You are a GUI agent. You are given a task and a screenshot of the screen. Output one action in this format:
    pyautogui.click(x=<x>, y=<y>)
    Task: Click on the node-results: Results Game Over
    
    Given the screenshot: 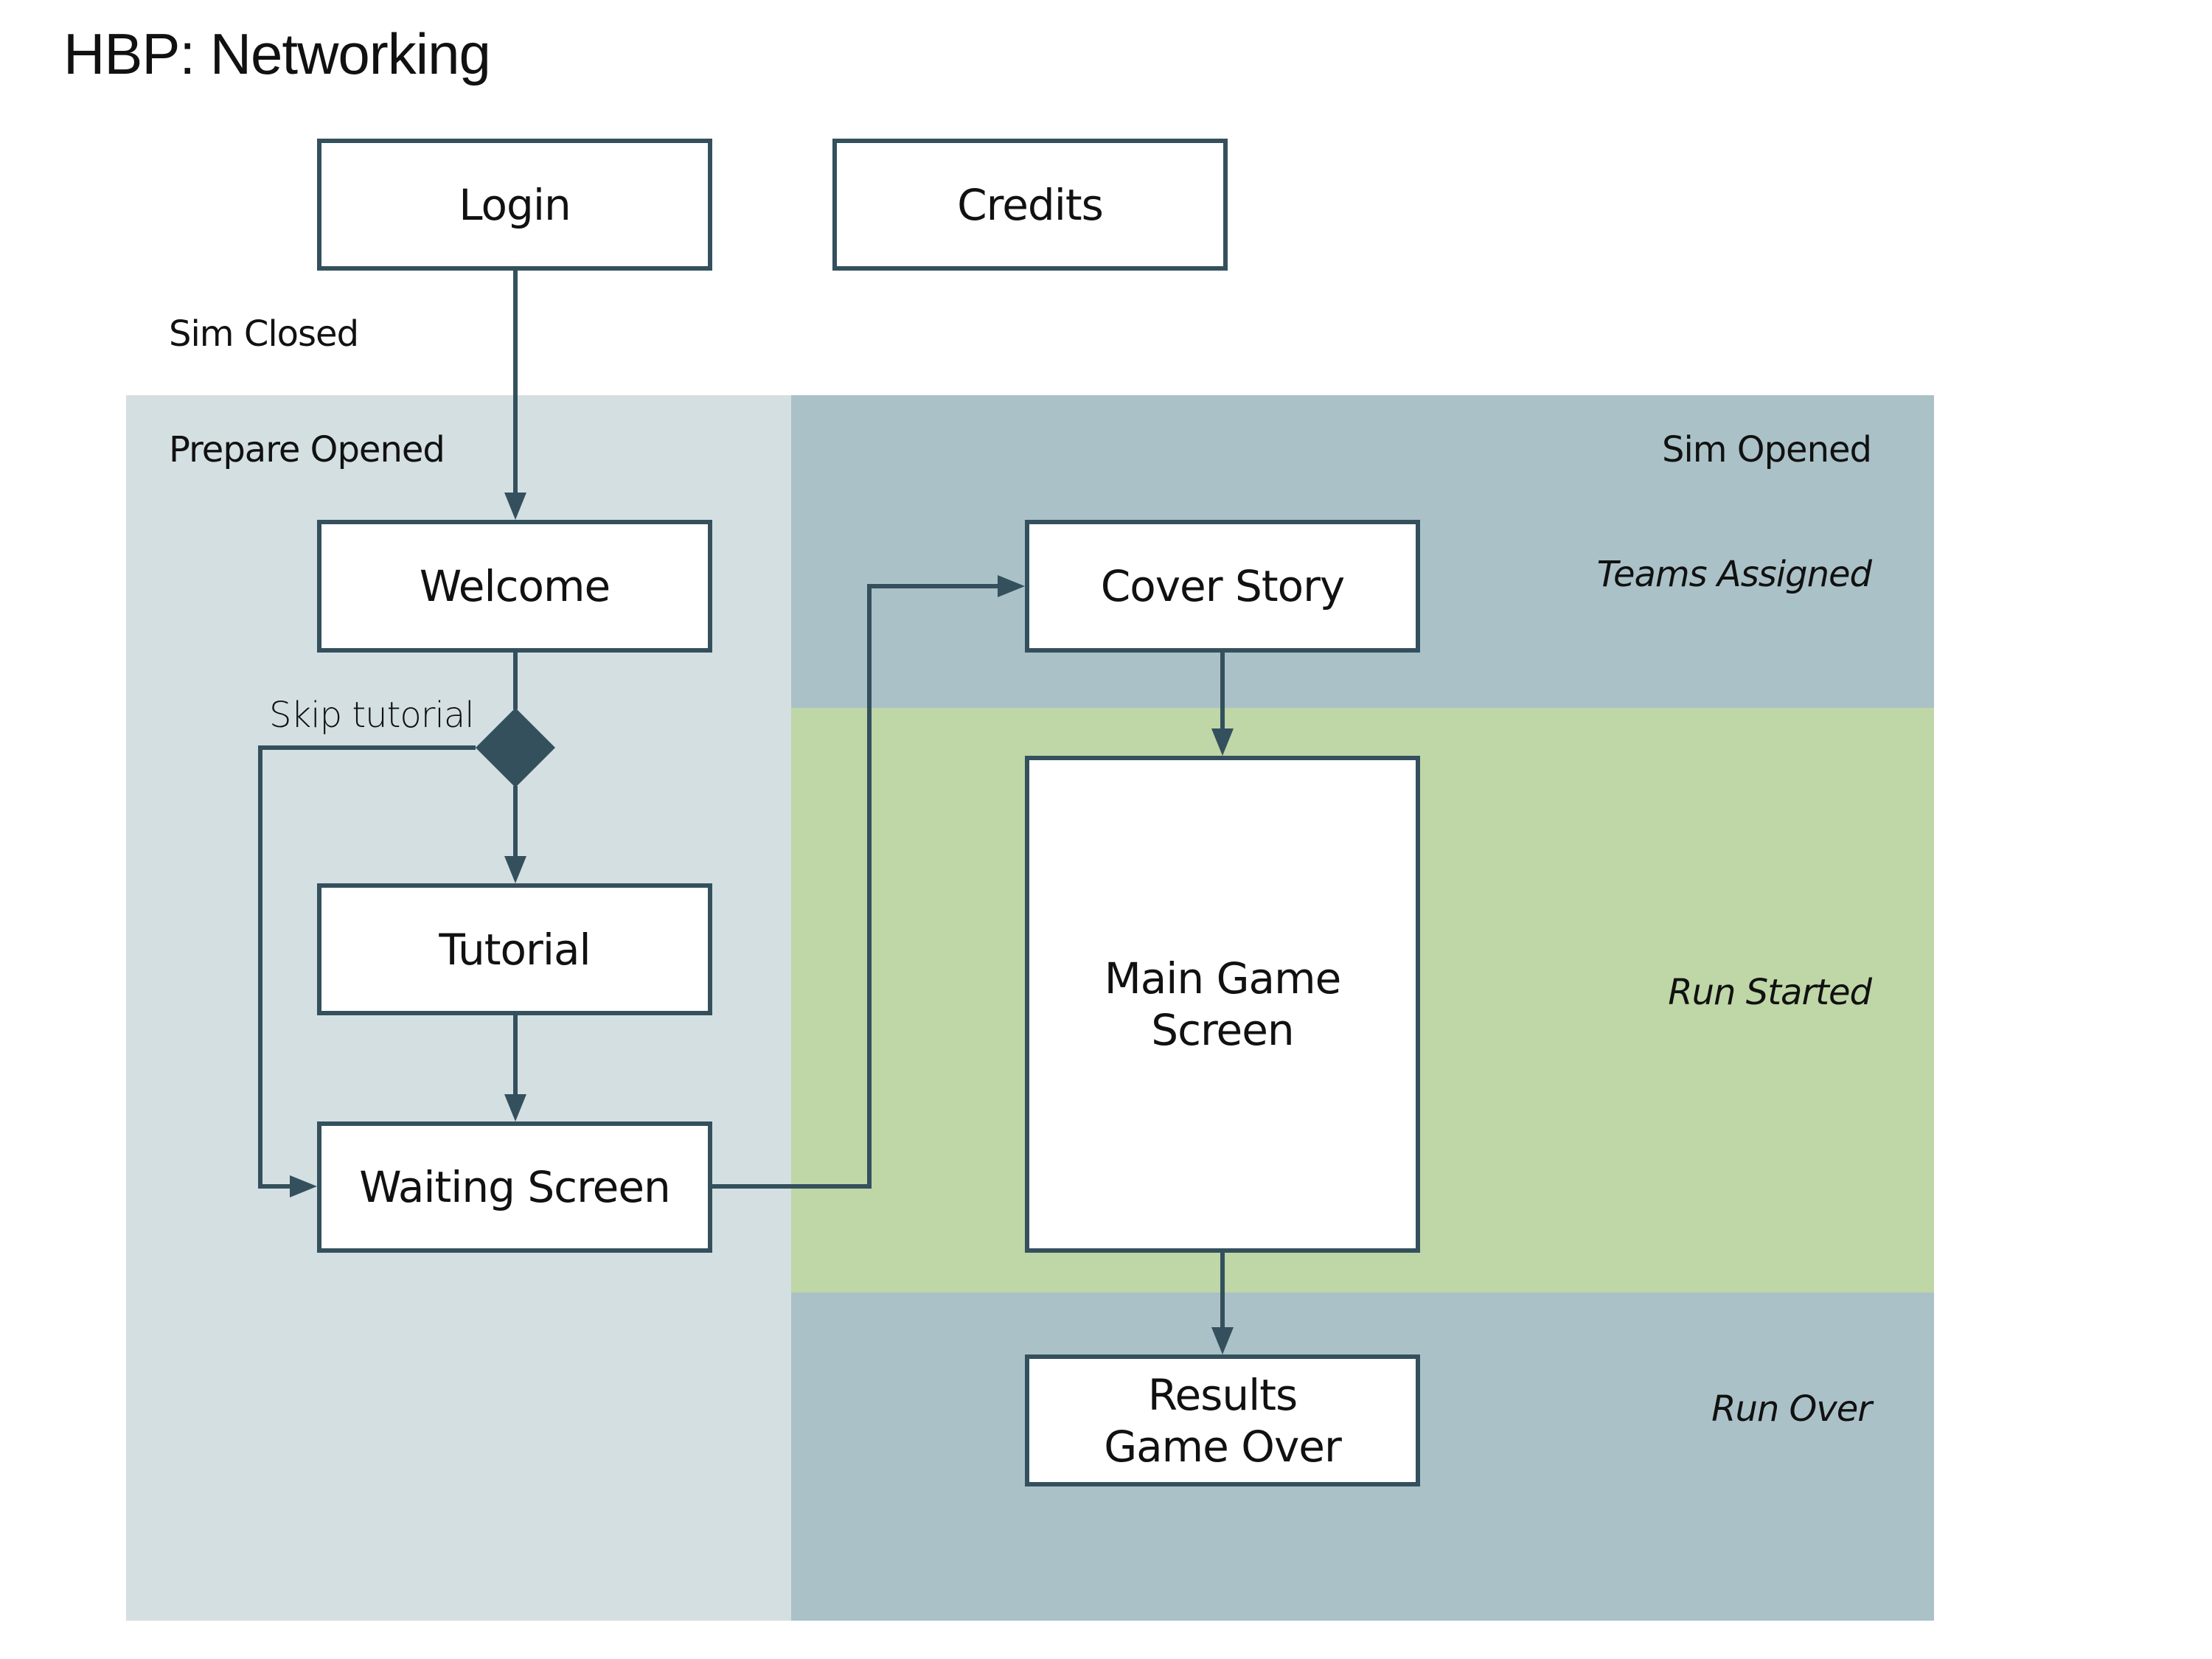 What is the action you would take?
    pyautogui.click(x=1222, y=1420)
    